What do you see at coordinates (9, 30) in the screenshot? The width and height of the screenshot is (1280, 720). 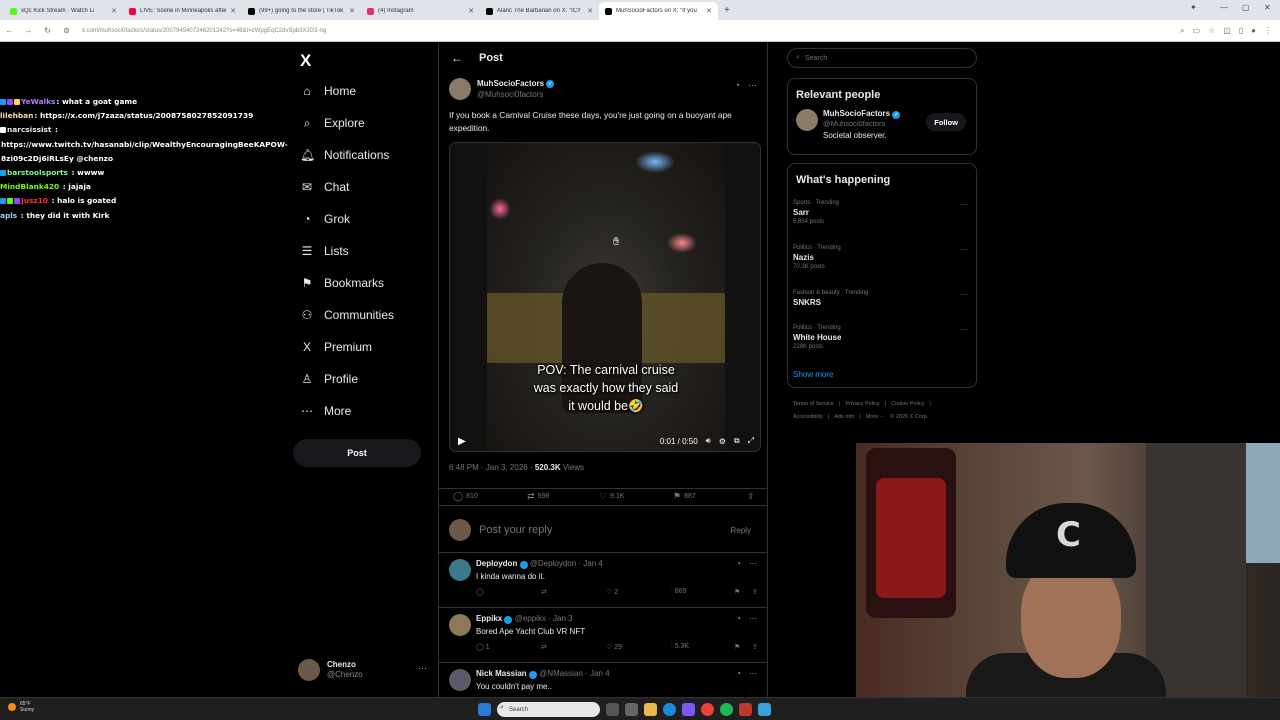 I see `back-icon: ←` at bounding box center [9, 30].